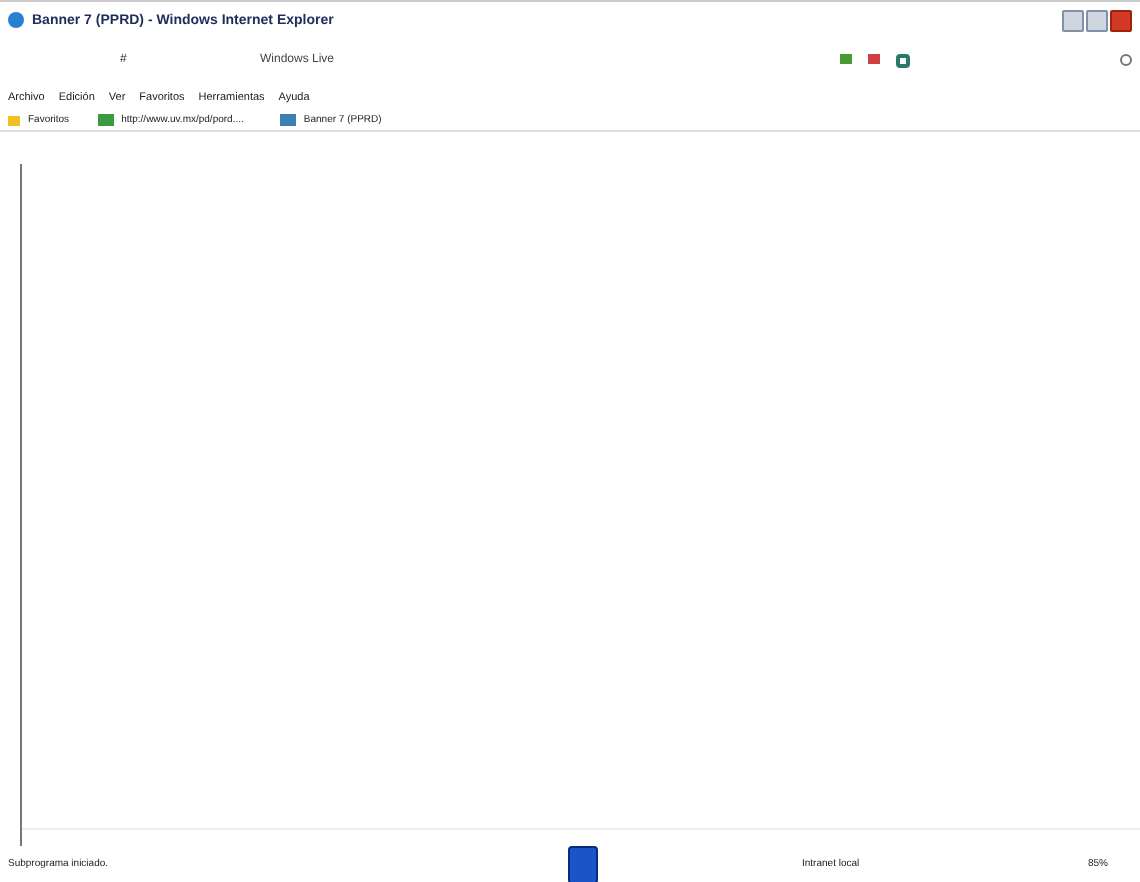  I want to click on minimize-button, so click(1073, 20).